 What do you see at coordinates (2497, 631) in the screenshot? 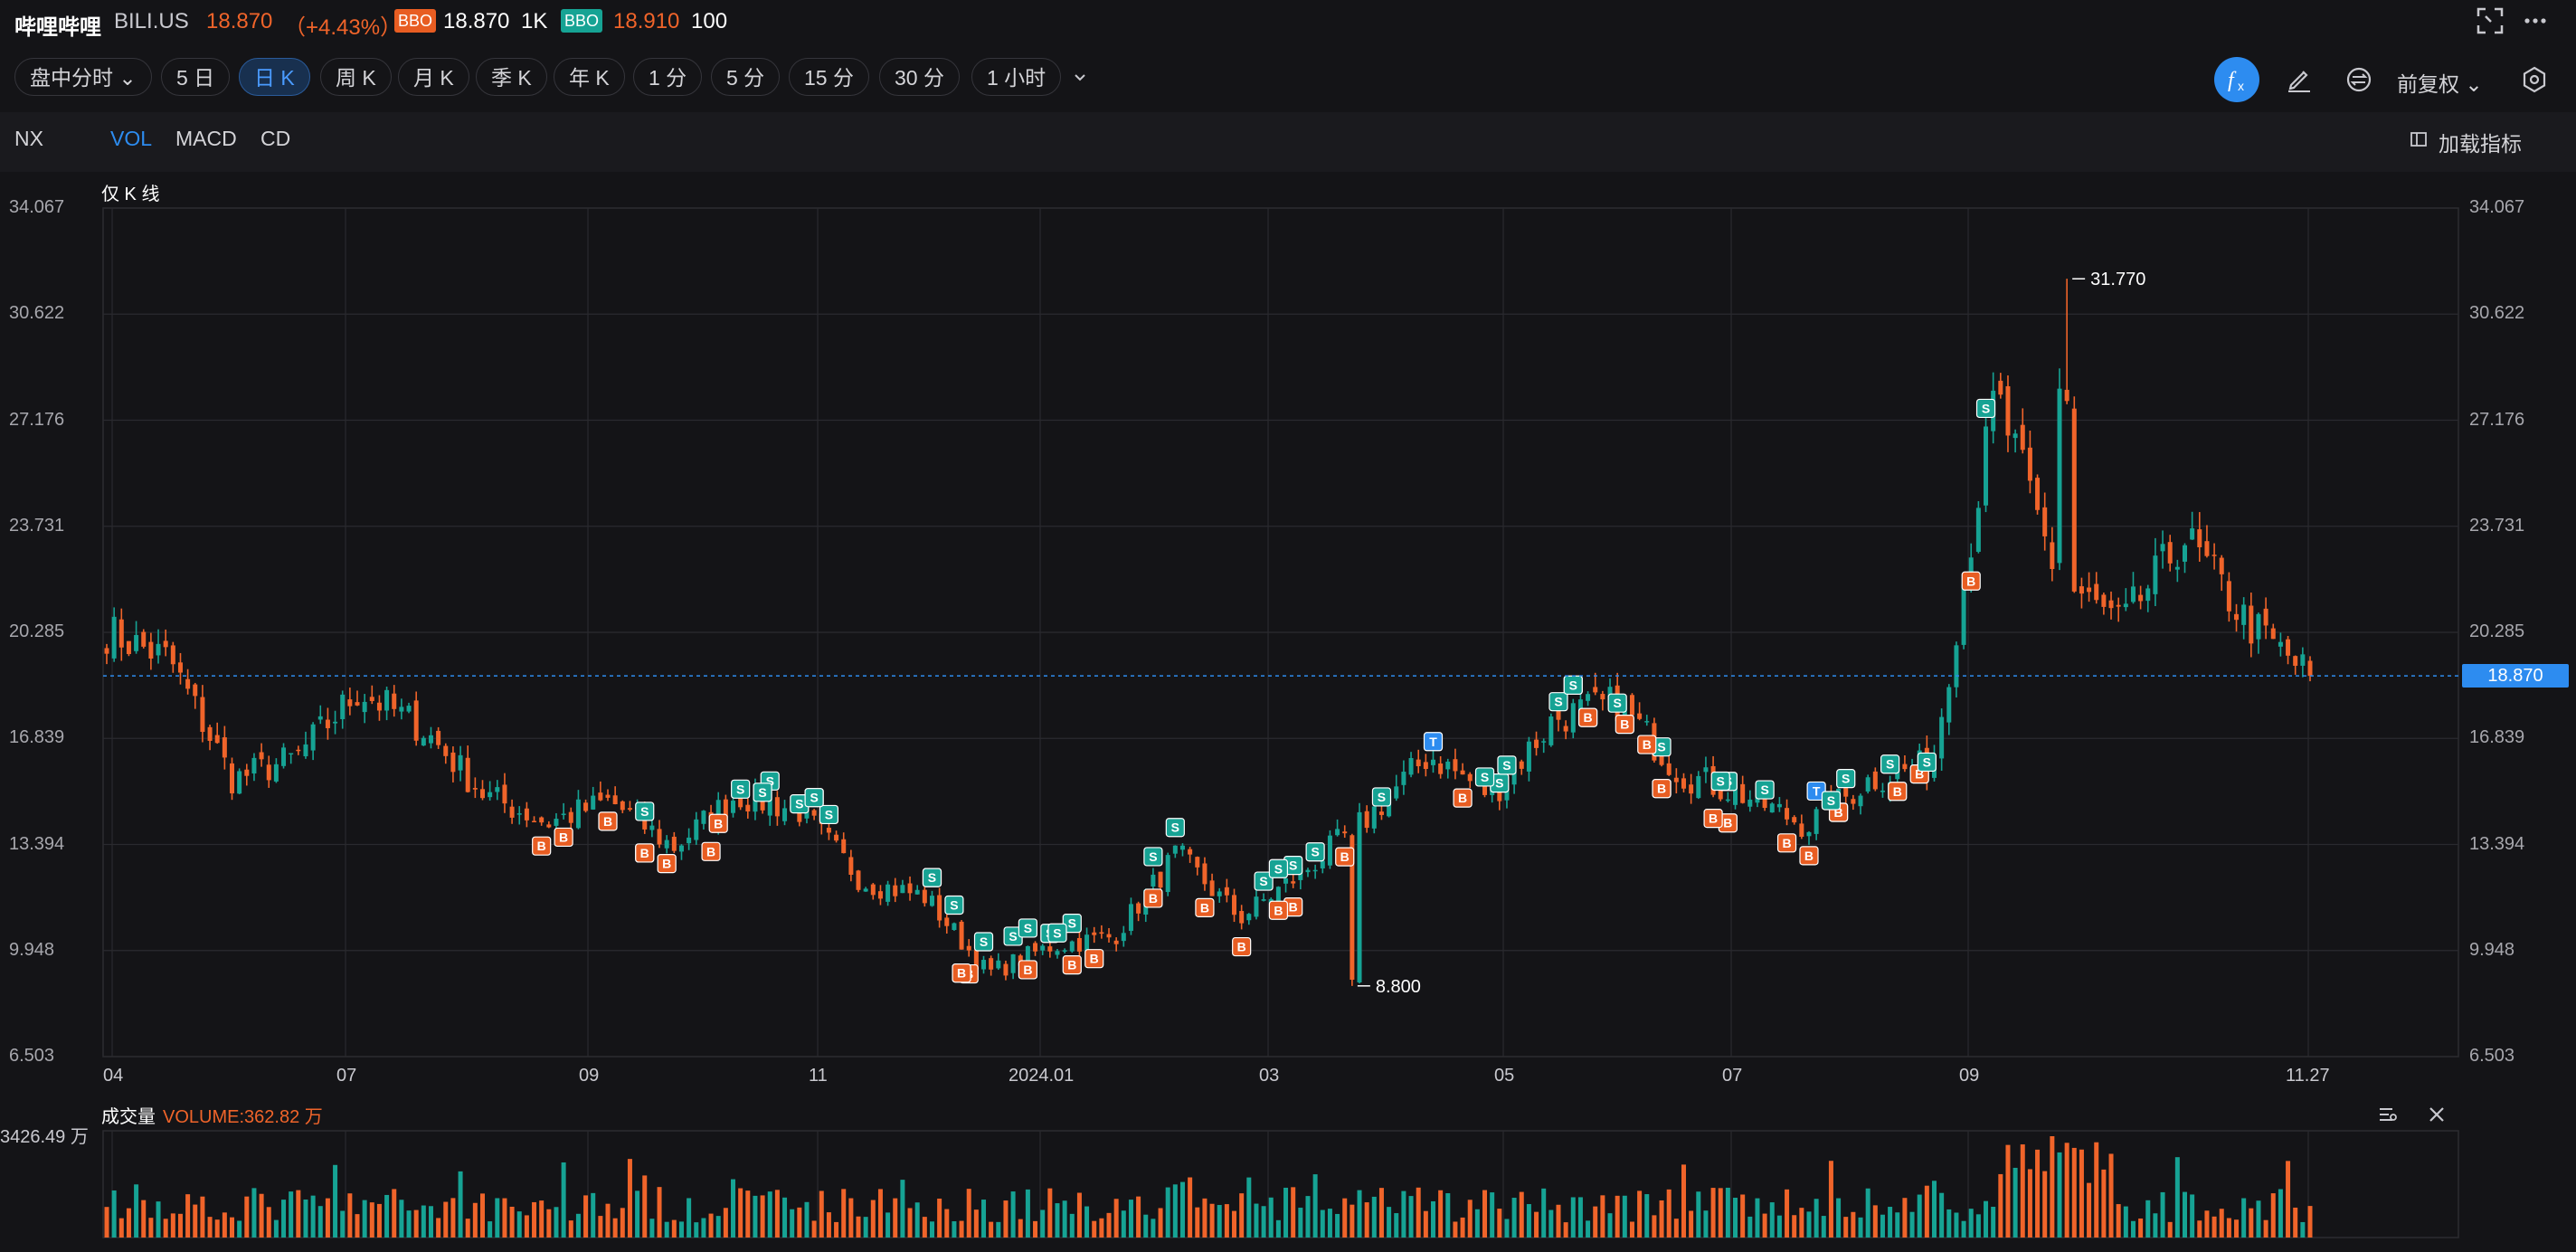
I see `price-tick-right: 20.285` at bounding box center [2497, 631].